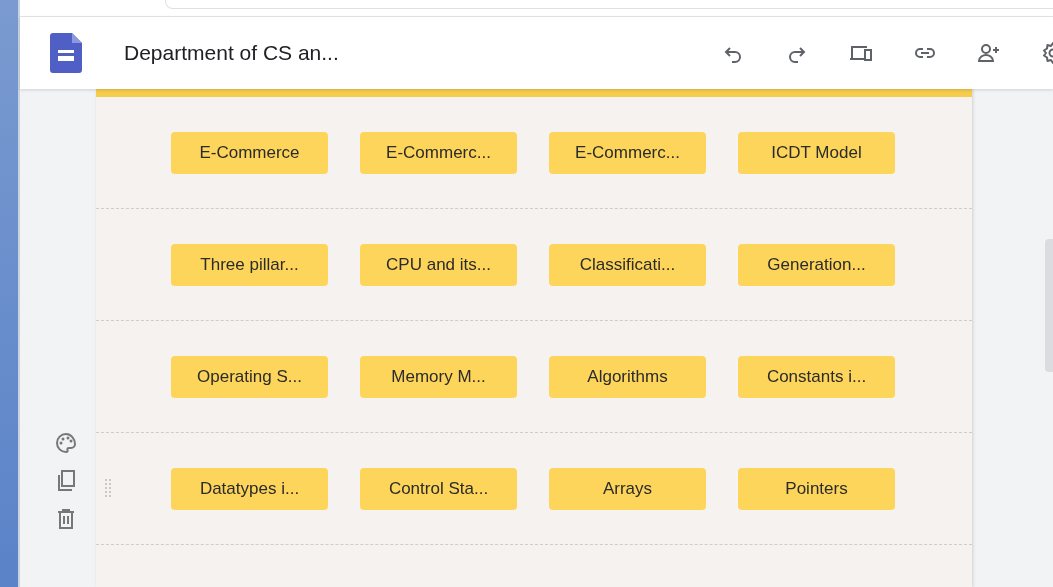 This screenshot has height=587, width=1053. I want to click on link-button: E-Commerce, so click(249, 152).